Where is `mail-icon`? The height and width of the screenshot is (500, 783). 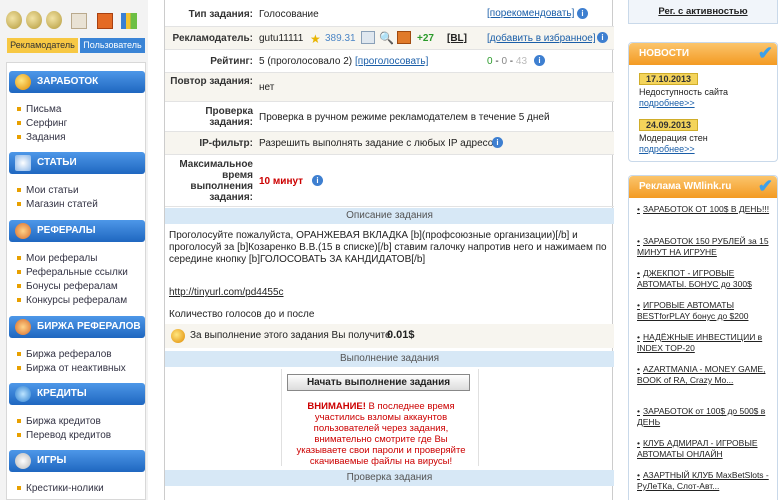
mail-icon is located at coordinates (368, 37).